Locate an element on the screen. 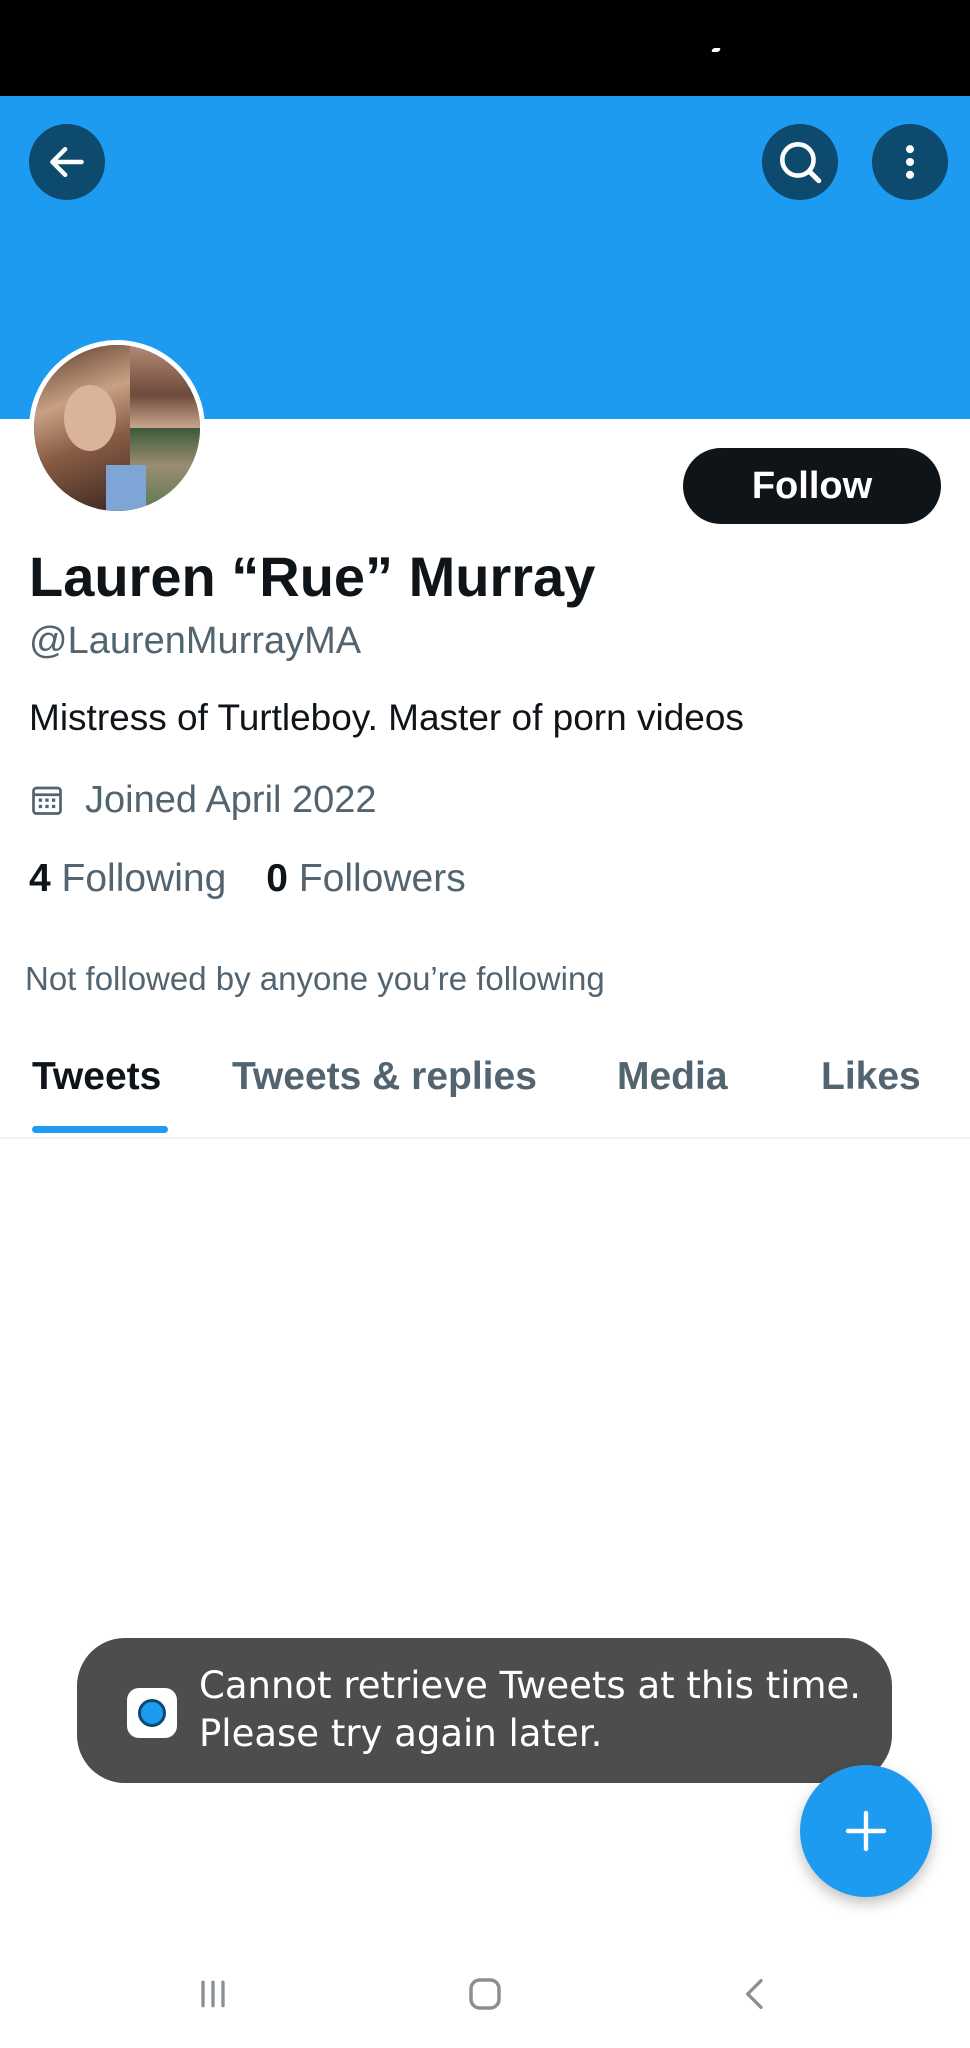 Image resolution: width=970 pixels, height=2048 pixels. arrow-left-icon is located at coordinates (67, 162).